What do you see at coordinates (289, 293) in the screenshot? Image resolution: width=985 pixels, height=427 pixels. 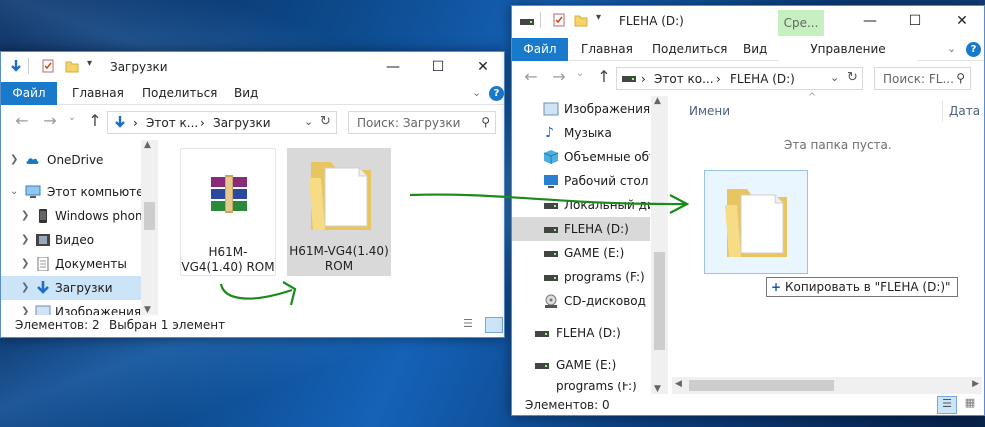 I see `arrow-head` at bounding box center [289, 293].